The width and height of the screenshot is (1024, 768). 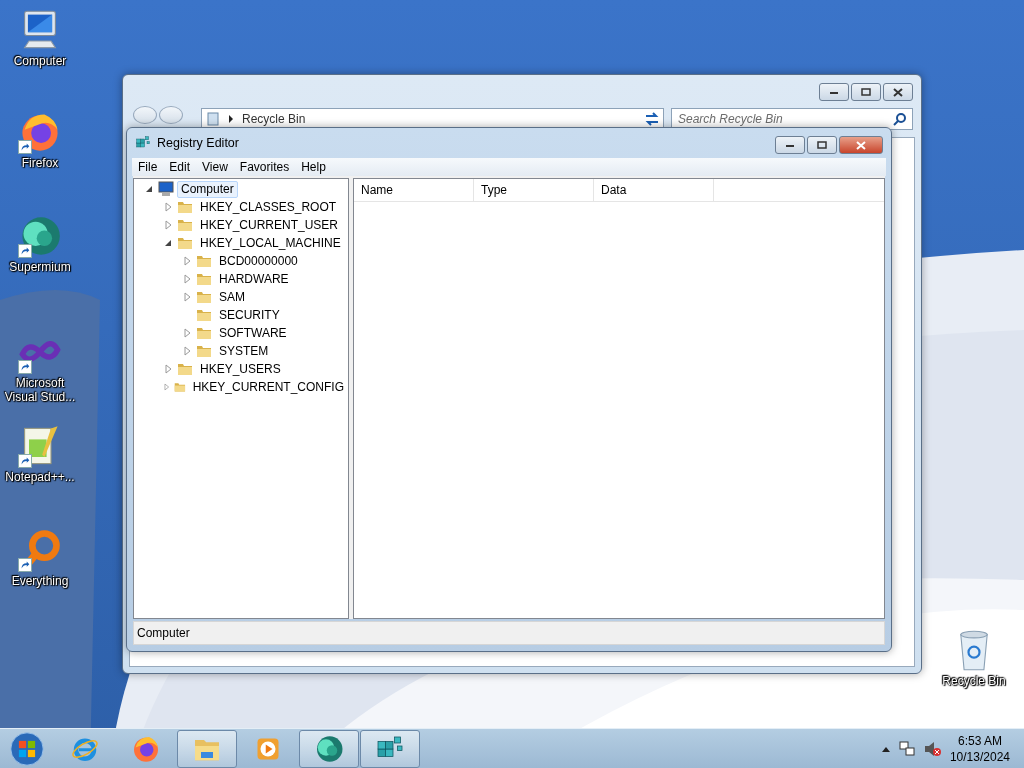 I want to click on forward-button, so click(x=171, y=115).